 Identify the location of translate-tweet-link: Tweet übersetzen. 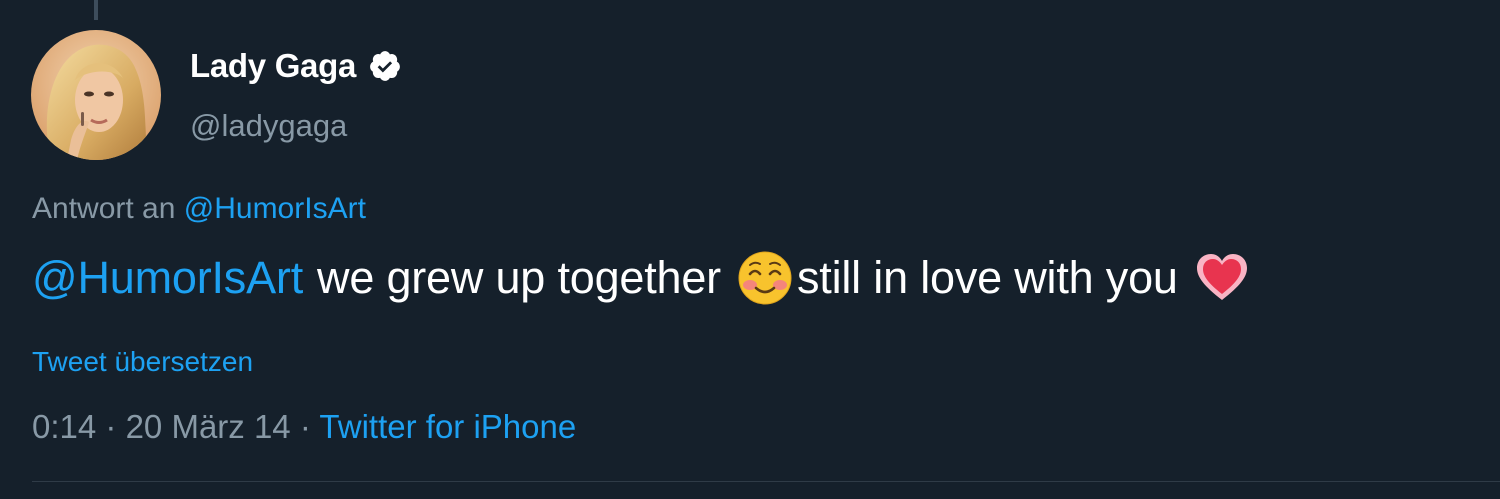
(142, 362).